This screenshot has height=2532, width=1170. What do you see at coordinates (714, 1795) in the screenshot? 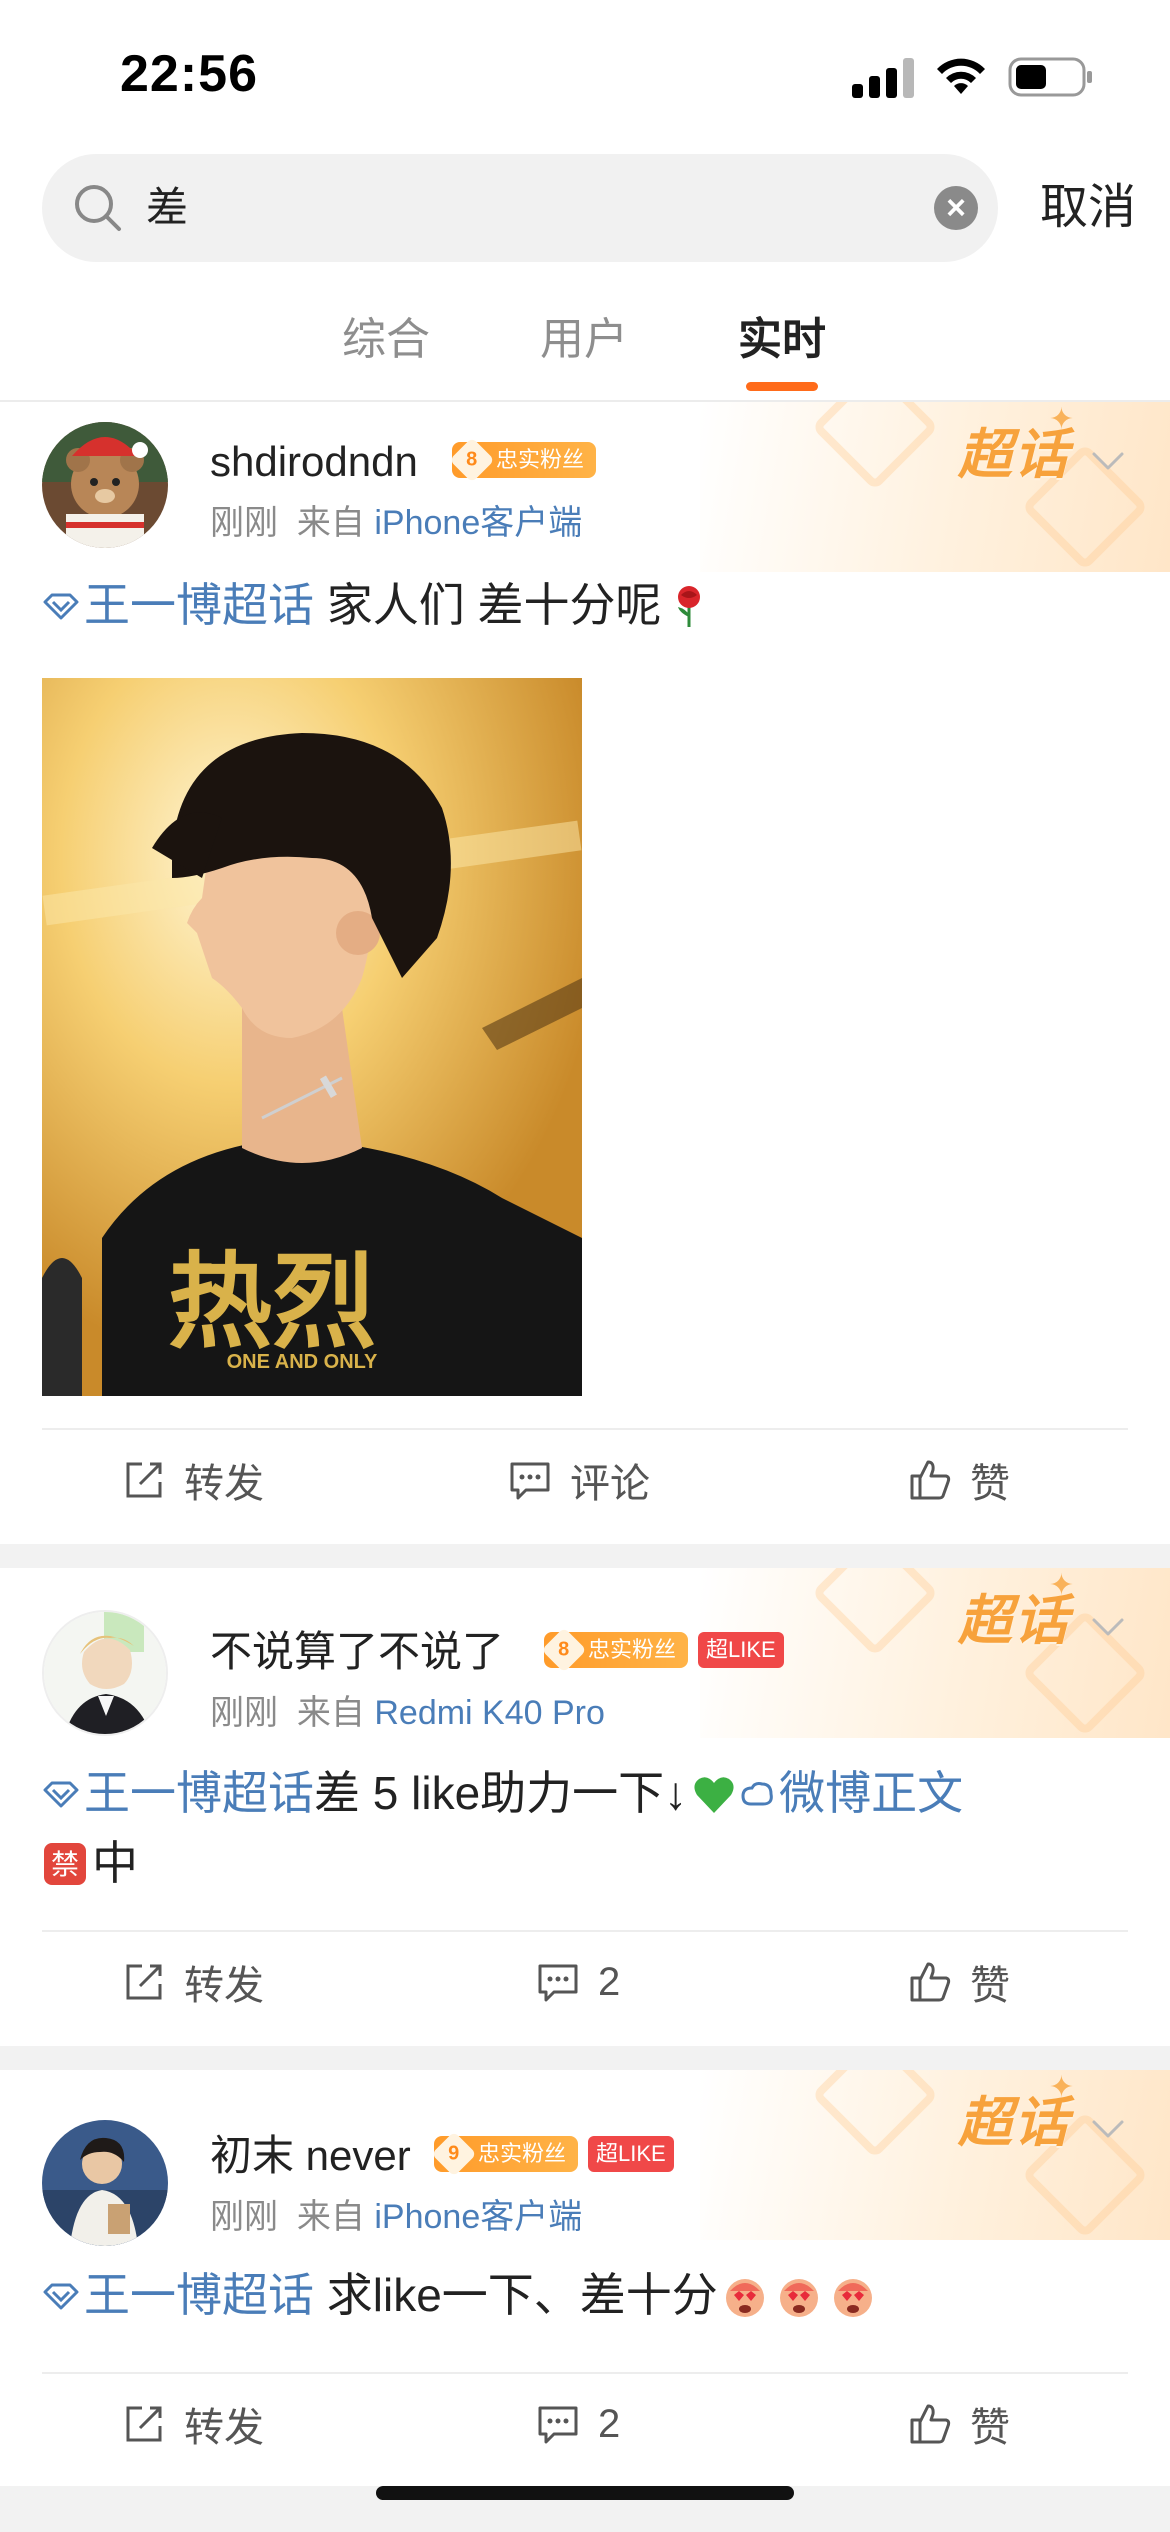
I see `green-heart-emoji-icon` at bounding box center [714, 1795].